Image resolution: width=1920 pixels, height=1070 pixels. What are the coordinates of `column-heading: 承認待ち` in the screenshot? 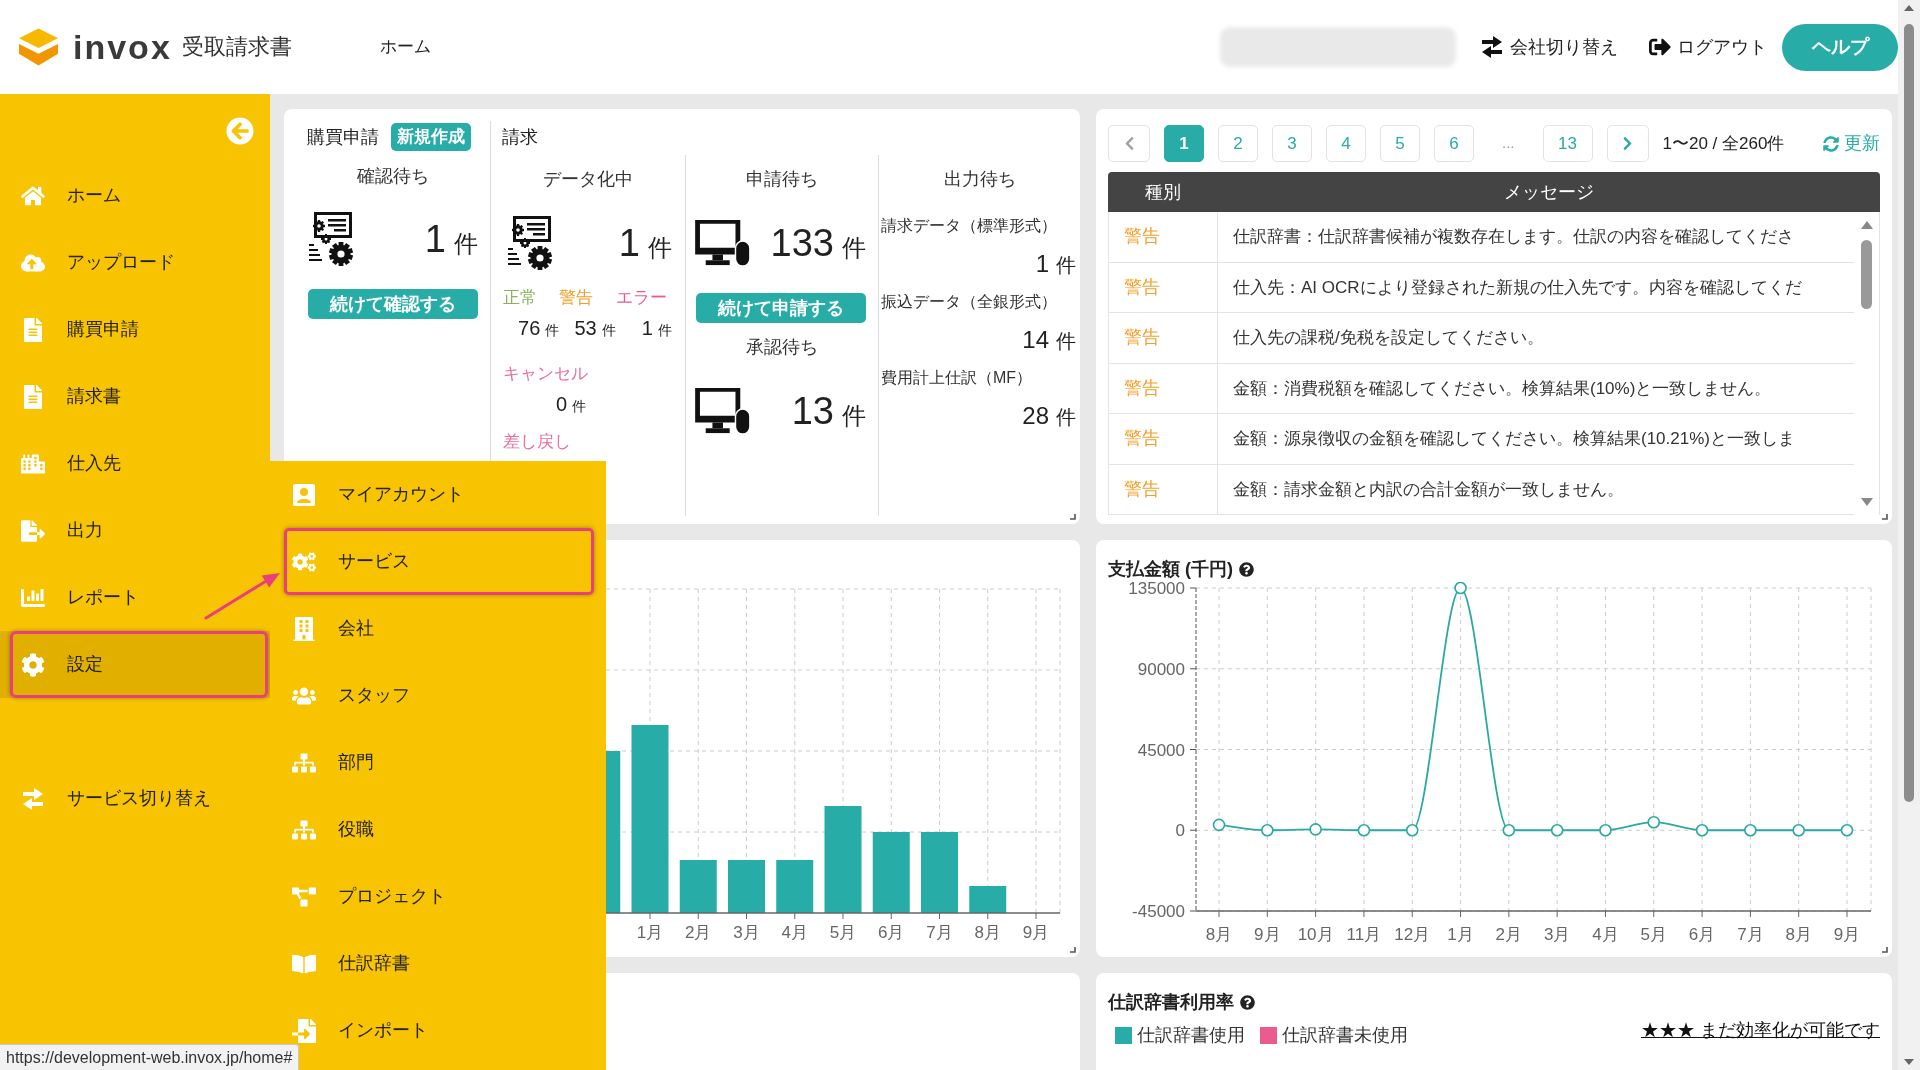 It's located at (782, 347).